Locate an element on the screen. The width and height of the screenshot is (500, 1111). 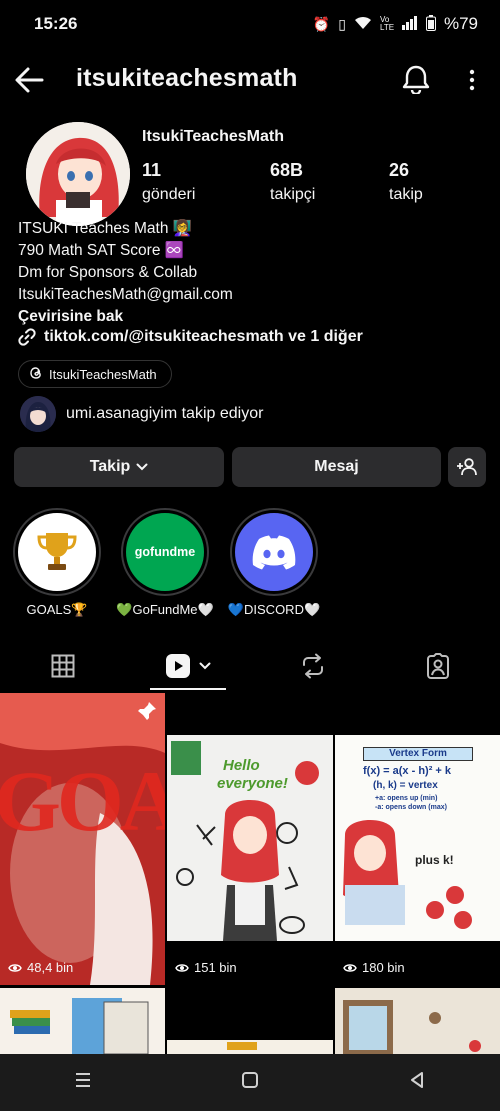
post-tile: GOAL 48,4 bin is located at coordinates (82, 839).